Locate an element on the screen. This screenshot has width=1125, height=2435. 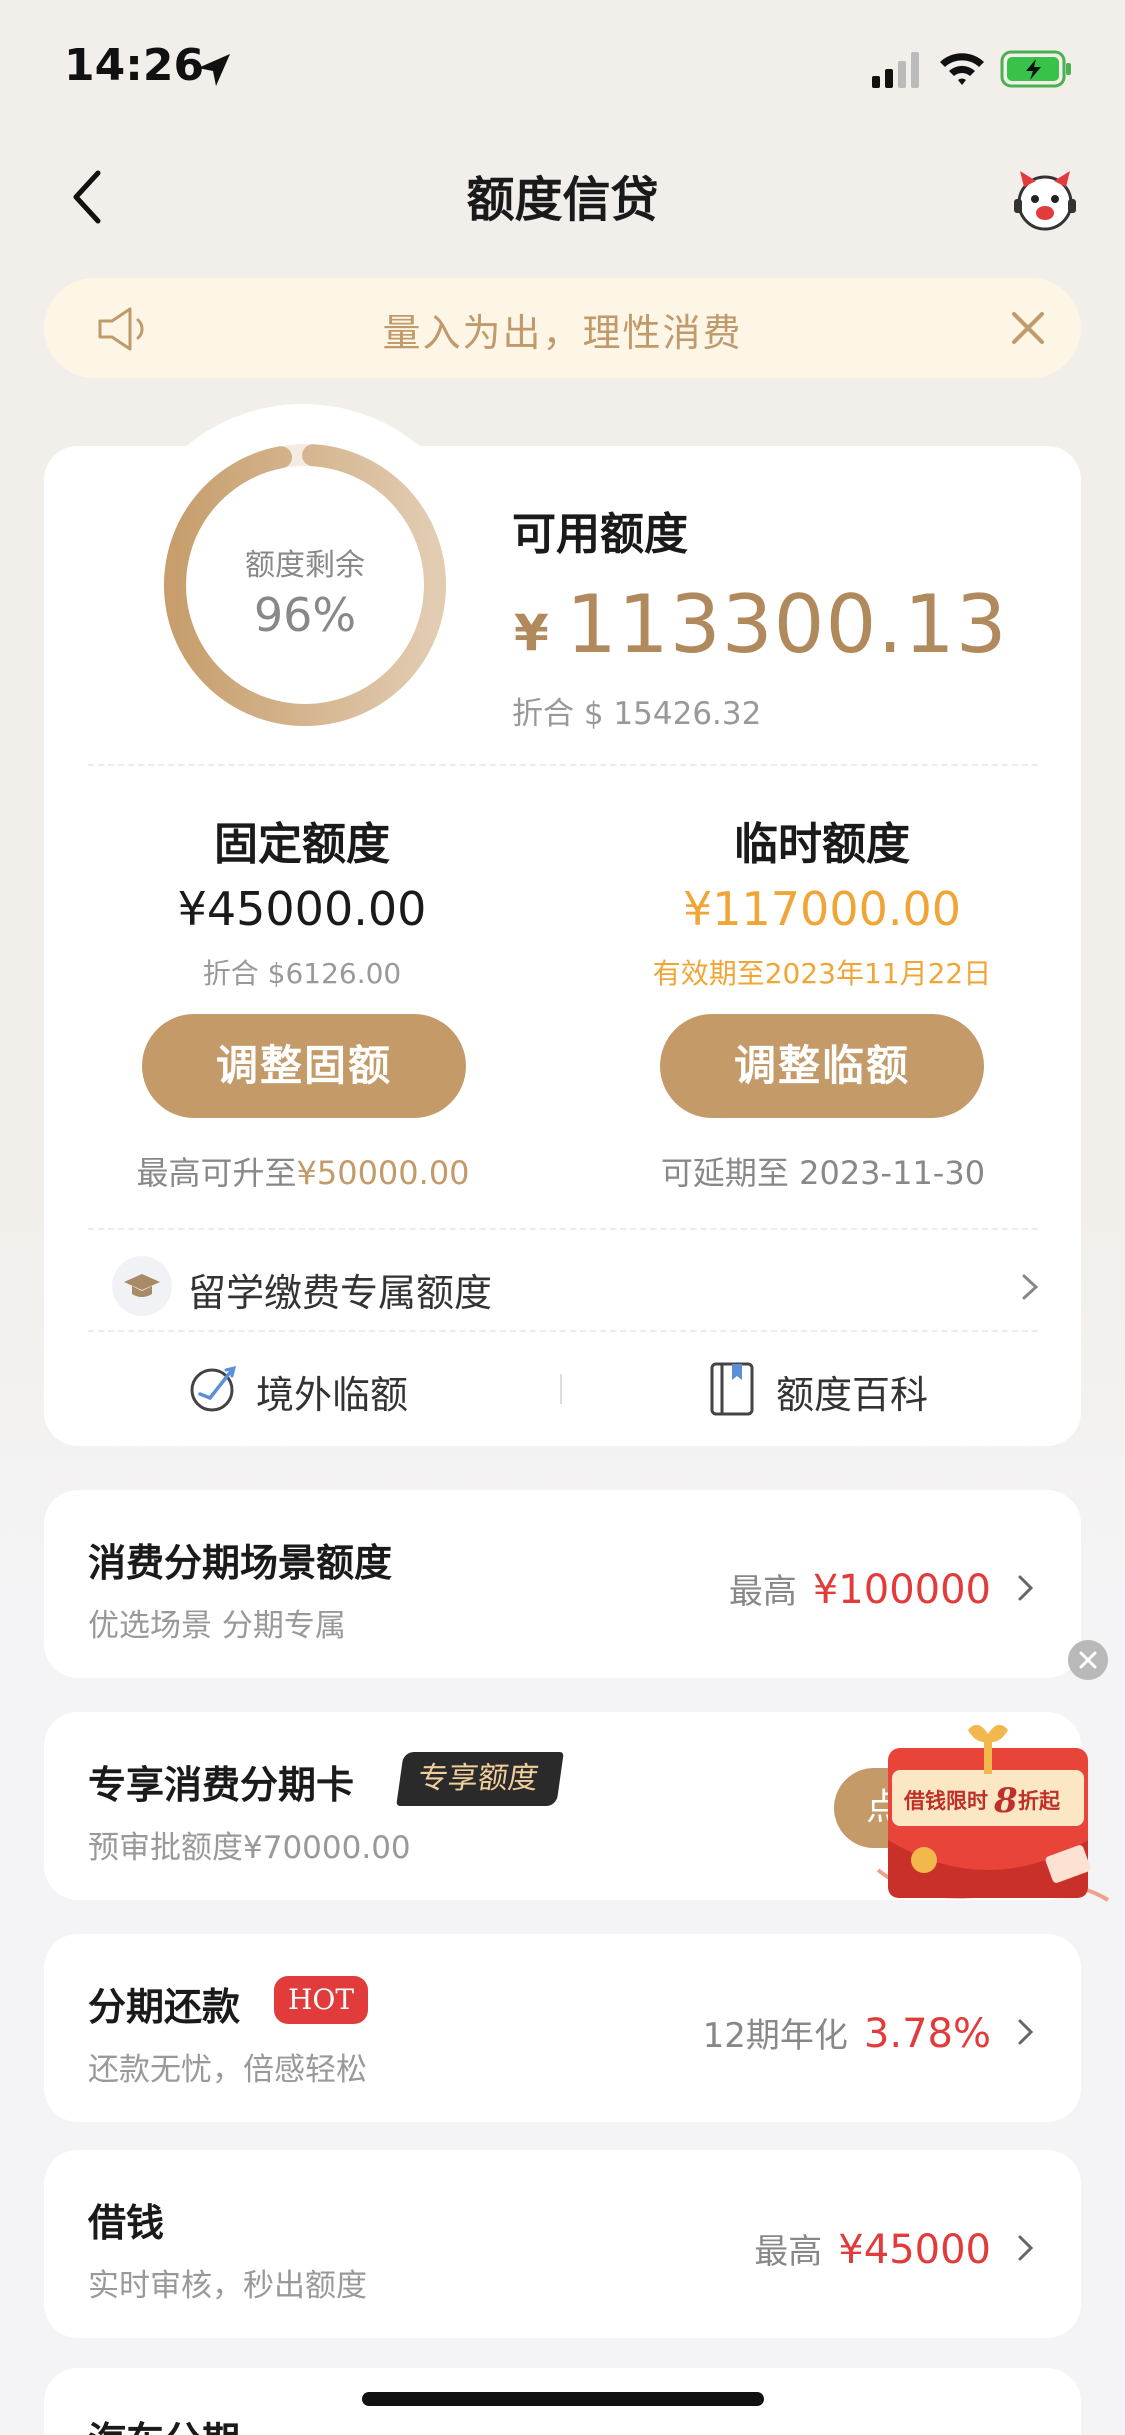
credit-wiki-link: 额度百科 is located at coordinates (852, 1391).